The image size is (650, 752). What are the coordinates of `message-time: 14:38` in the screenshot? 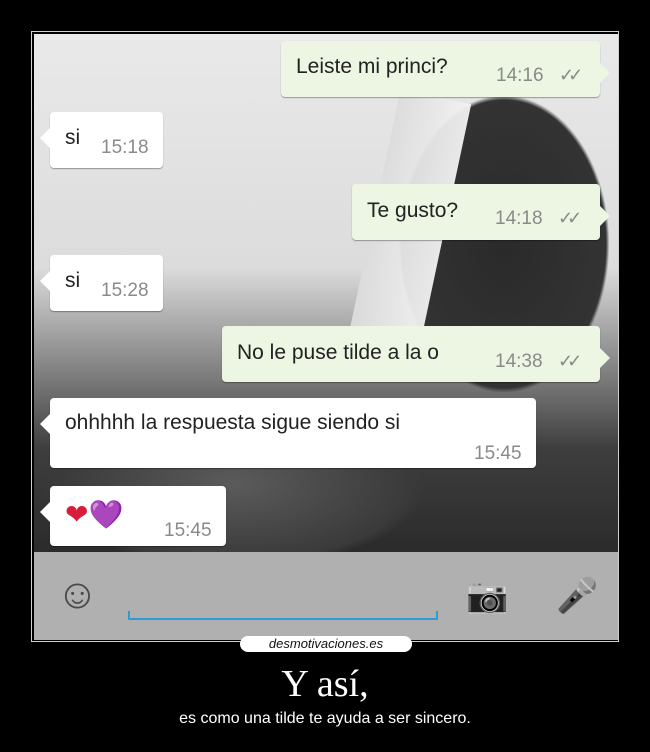 It's located at (519, 361).